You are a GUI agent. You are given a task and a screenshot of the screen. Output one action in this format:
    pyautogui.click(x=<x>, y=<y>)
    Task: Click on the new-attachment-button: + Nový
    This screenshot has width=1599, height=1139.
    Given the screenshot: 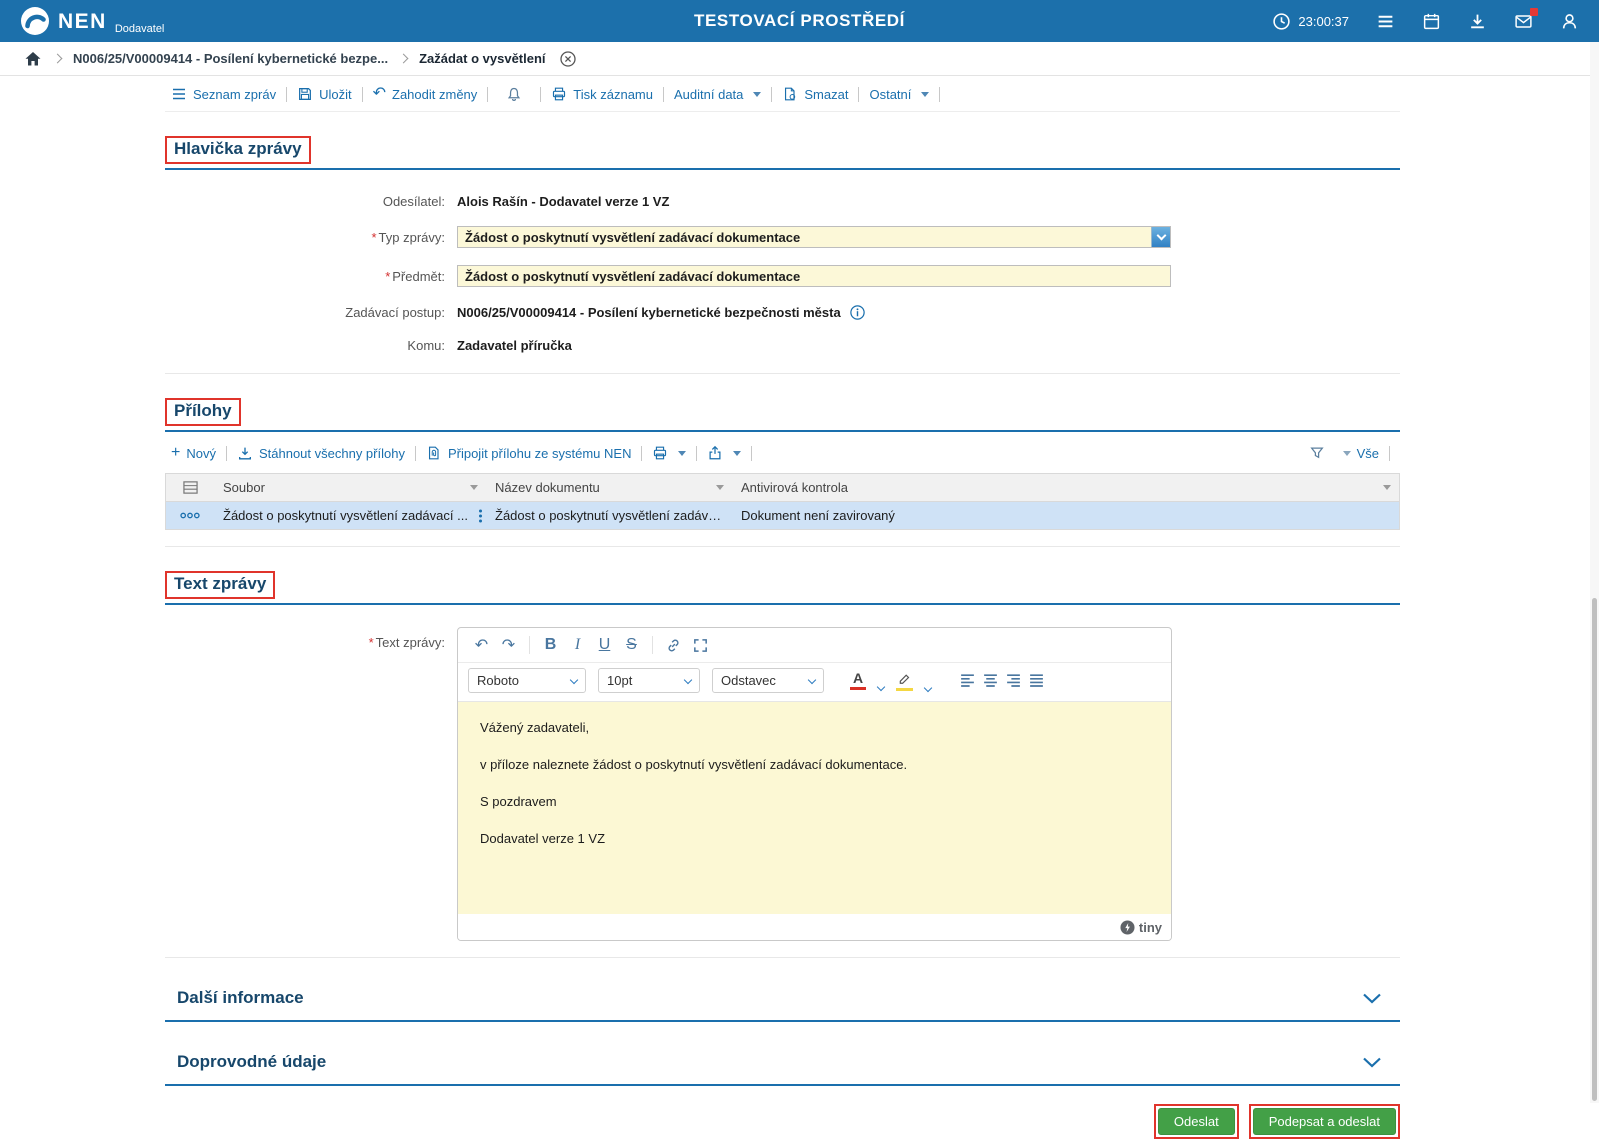 What is the action you would take?
    pyautogui.click(x=193, y=453)
    